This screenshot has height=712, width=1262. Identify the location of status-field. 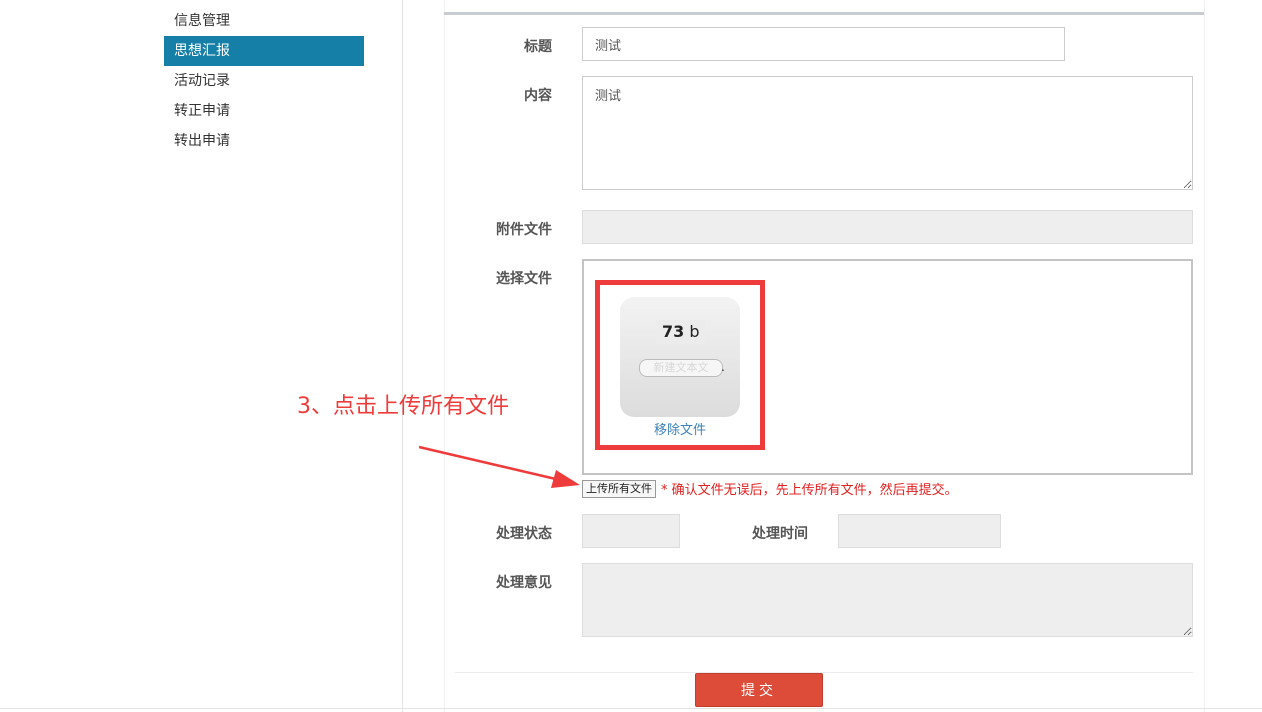
(631, 531).